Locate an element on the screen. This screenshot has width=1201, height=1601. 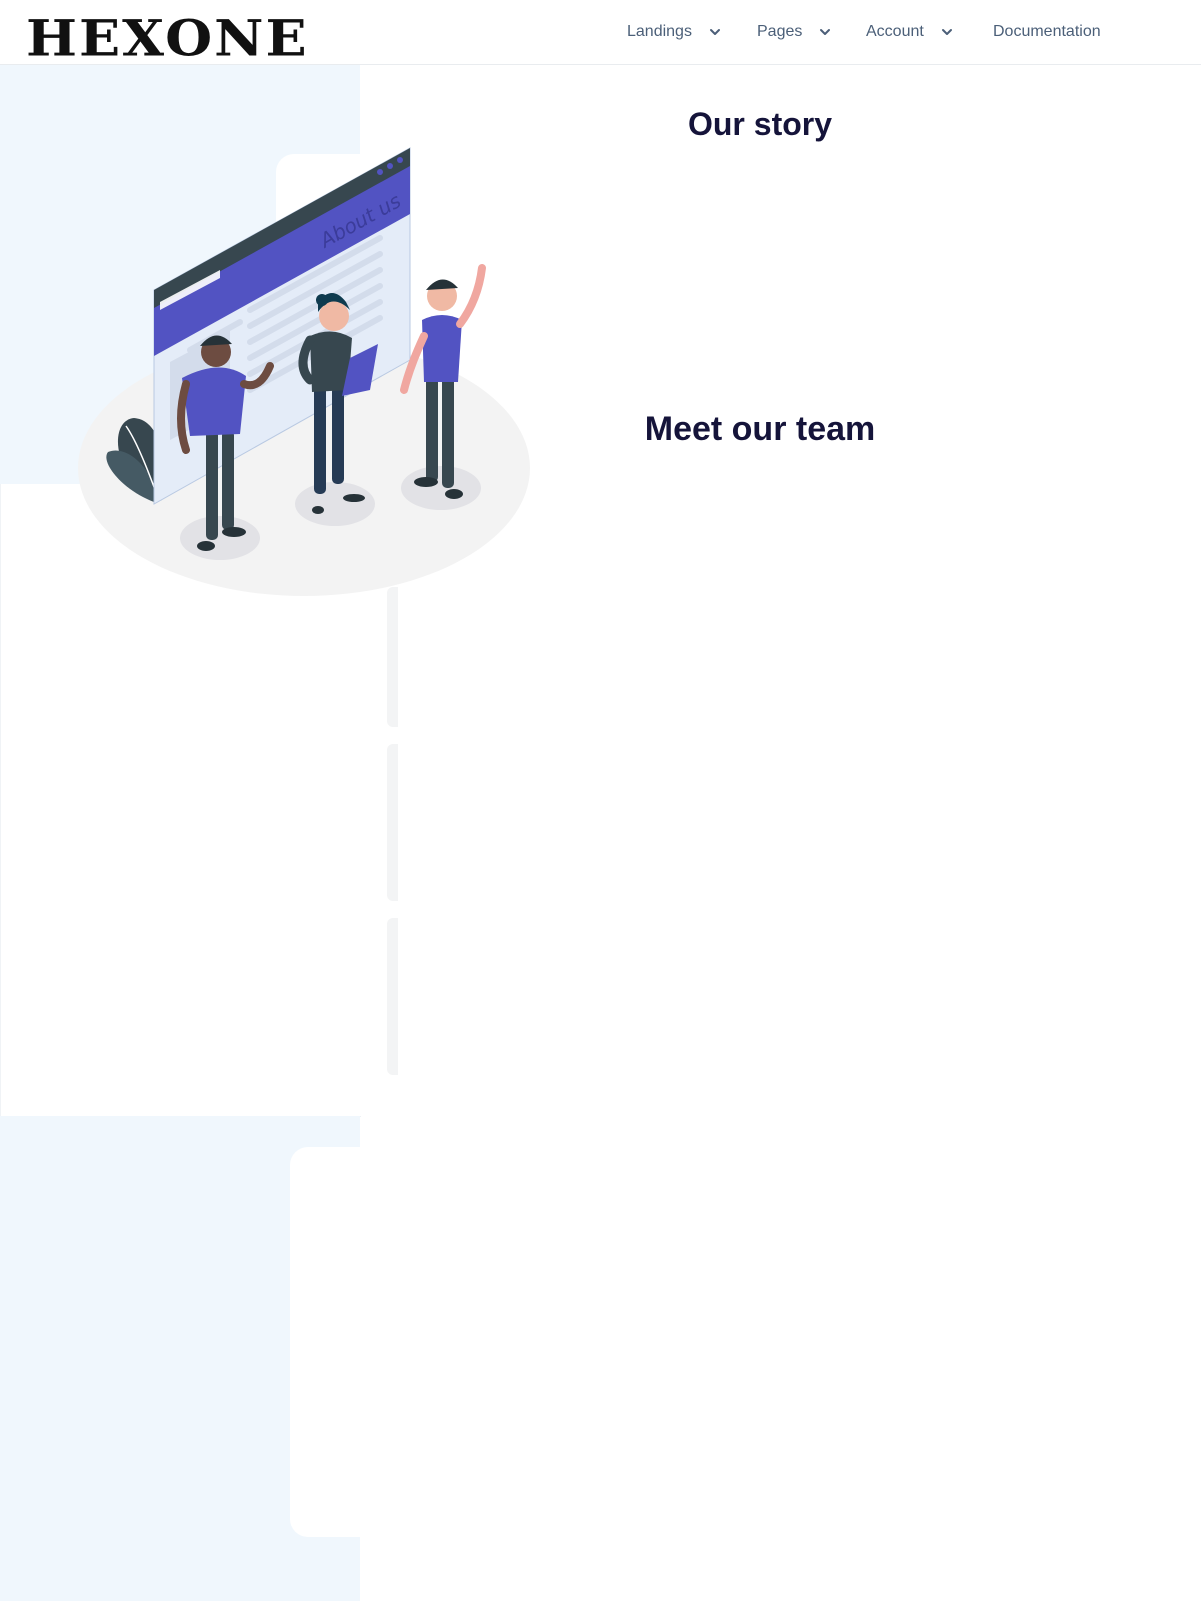
nav-item-account: Account is located at coordinates (910, 32).